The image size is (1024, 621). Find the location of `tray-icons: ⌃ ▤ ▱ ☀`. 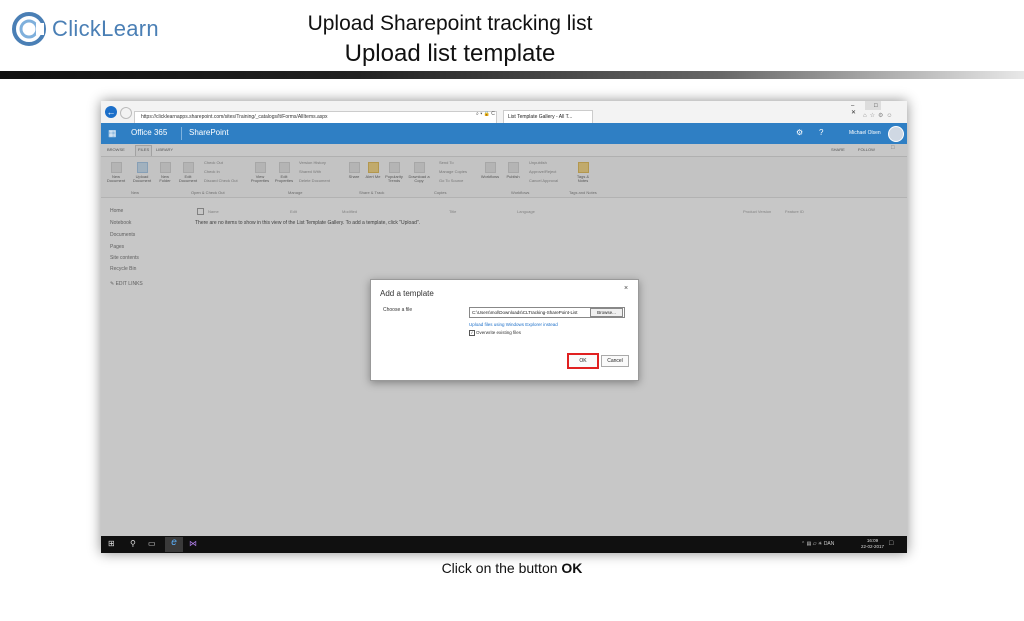

tray-icons: ⌃ ▤ ▱ ☀ is located at coordinates (812, 544).